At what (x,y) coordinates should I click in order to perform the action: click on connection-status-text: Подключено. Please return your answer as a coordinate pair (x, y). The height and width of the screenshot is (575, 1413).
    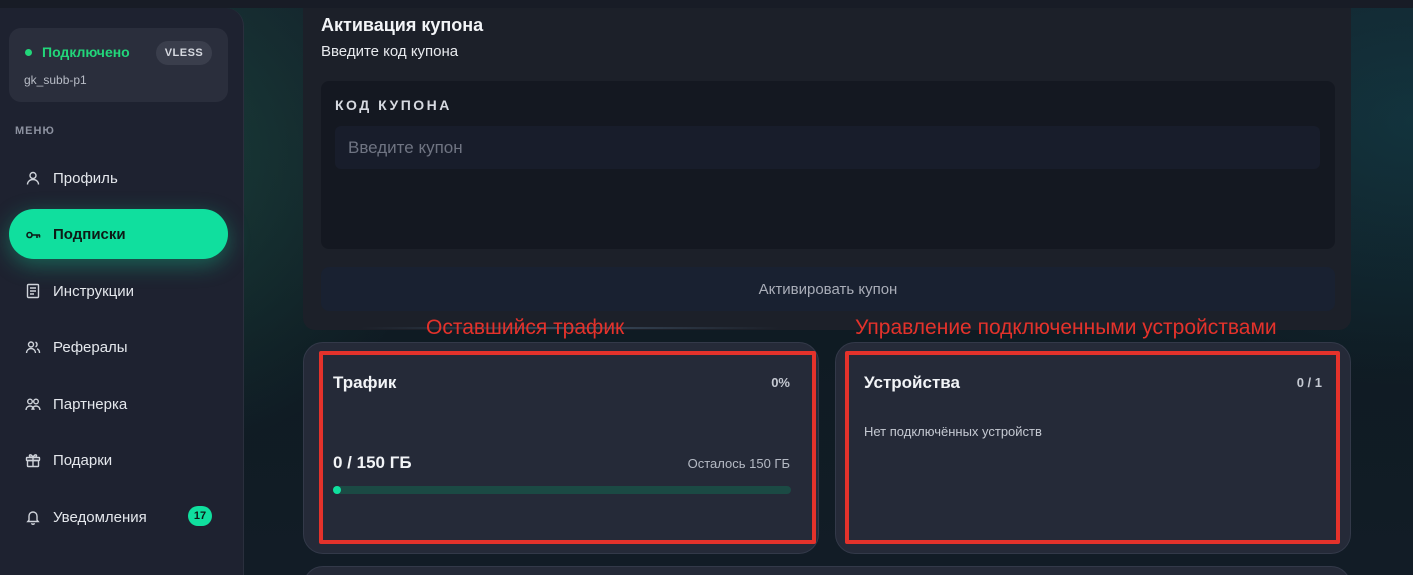
    Looking at the image, I should click on (86, 52).